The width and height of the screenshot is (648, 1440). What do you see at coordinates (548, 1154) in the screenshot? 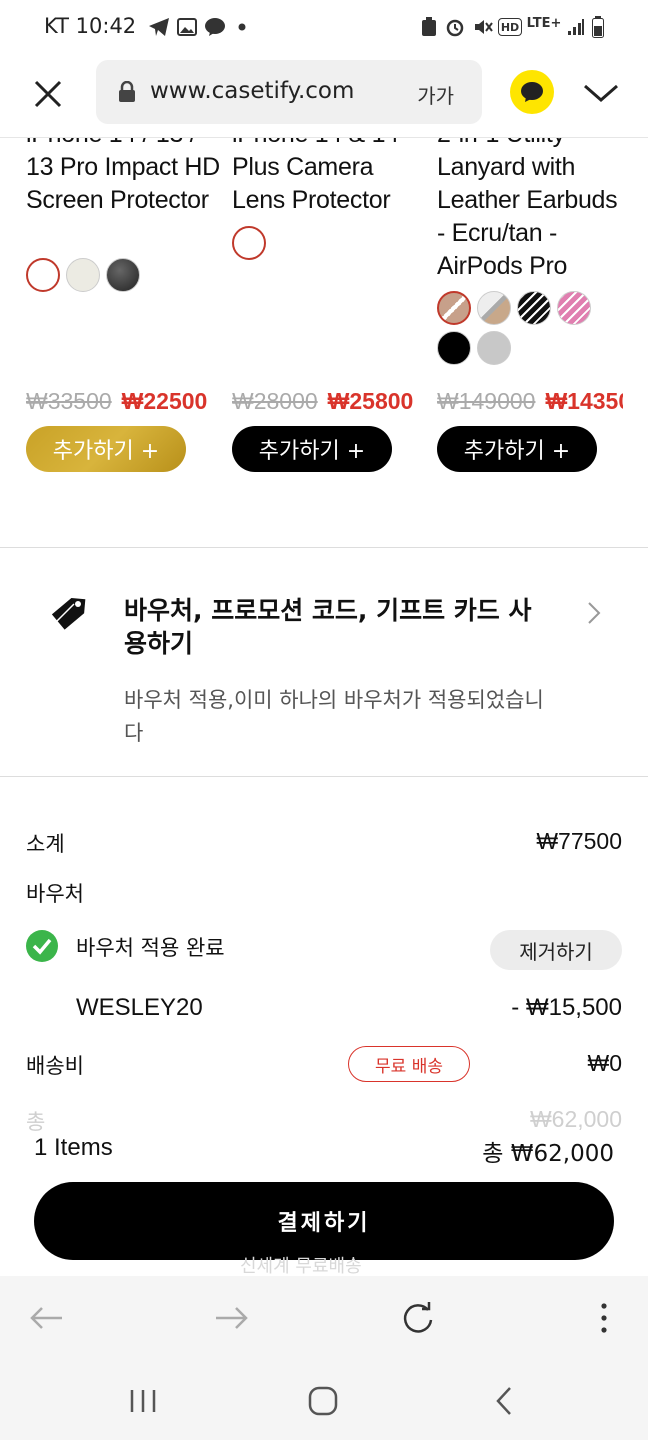
I see `order-total: 총 ₩62,000` at bounding box center [548, 1154].